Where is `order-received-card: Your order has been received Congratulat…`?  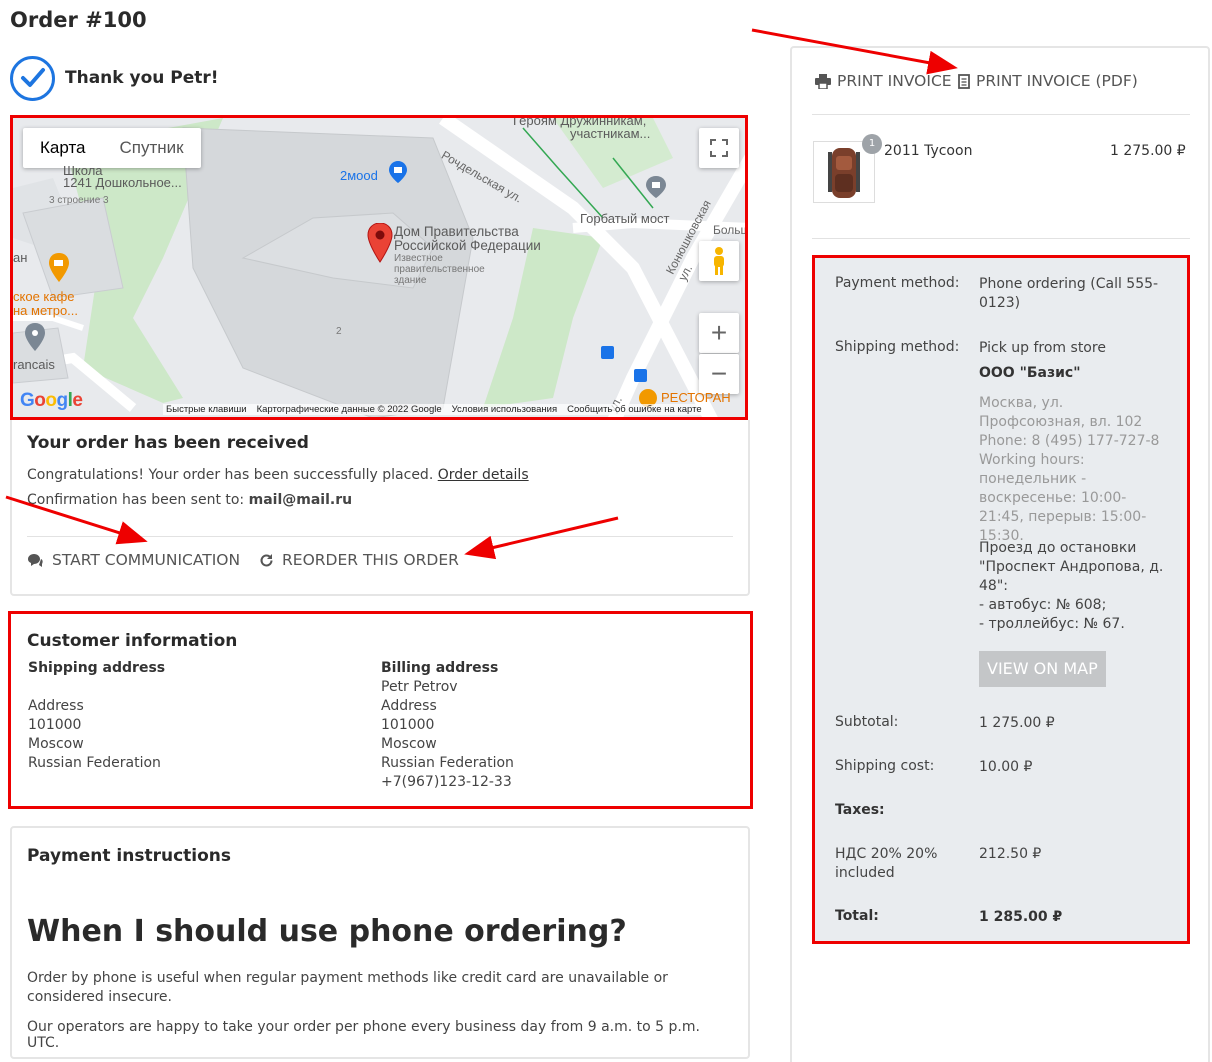
order-received-card: Your order has been received Congratulat… is located at coordinates (380, 508).